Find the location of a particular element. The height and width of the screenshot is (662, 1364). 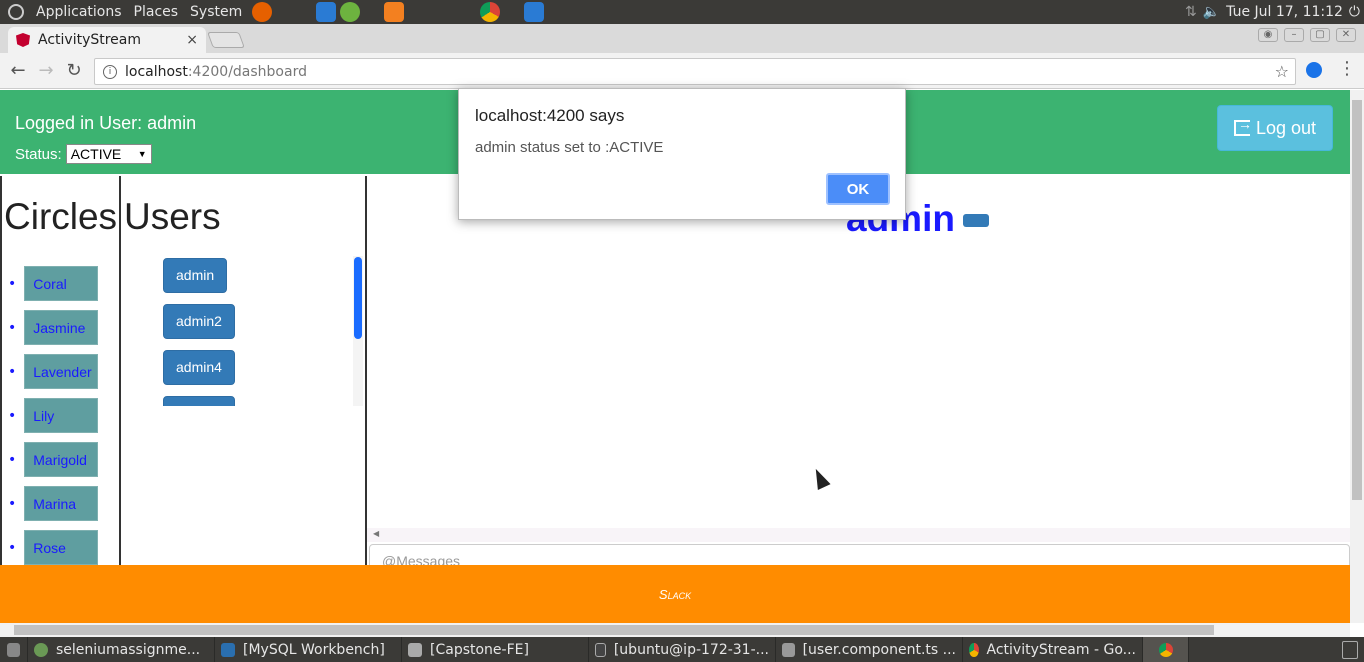

taskbar-item-active is located at coordinates (1166, 649).